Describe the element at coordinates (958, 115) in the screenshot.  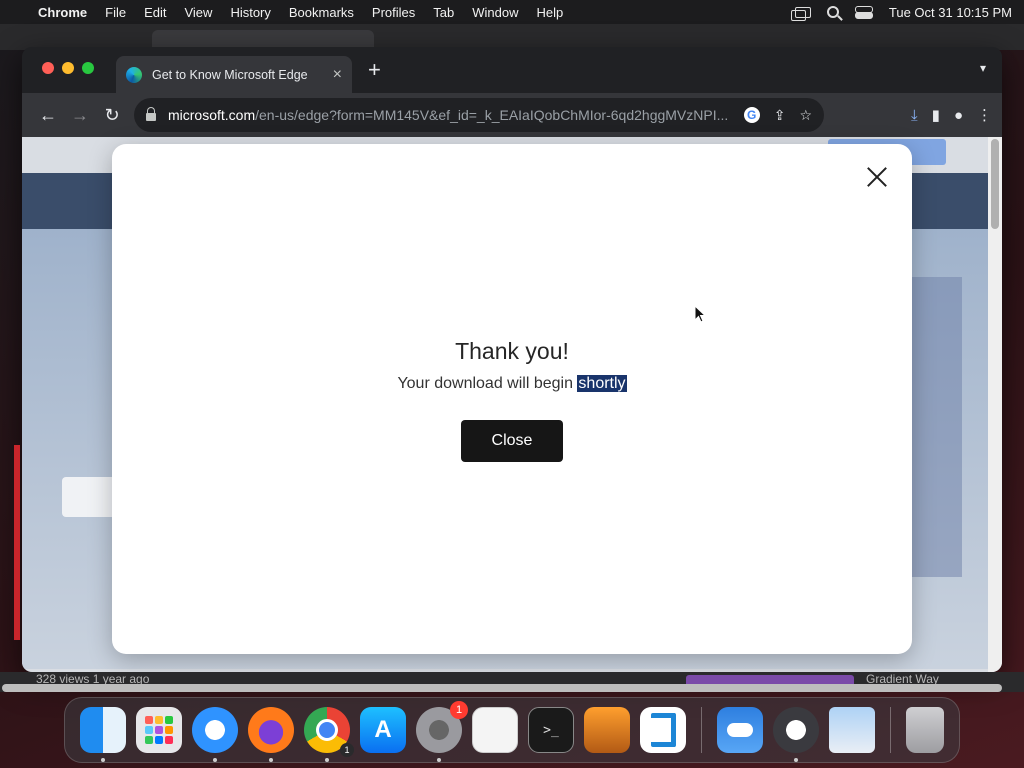
I see `profile-avatar-icon: ●` at that location.